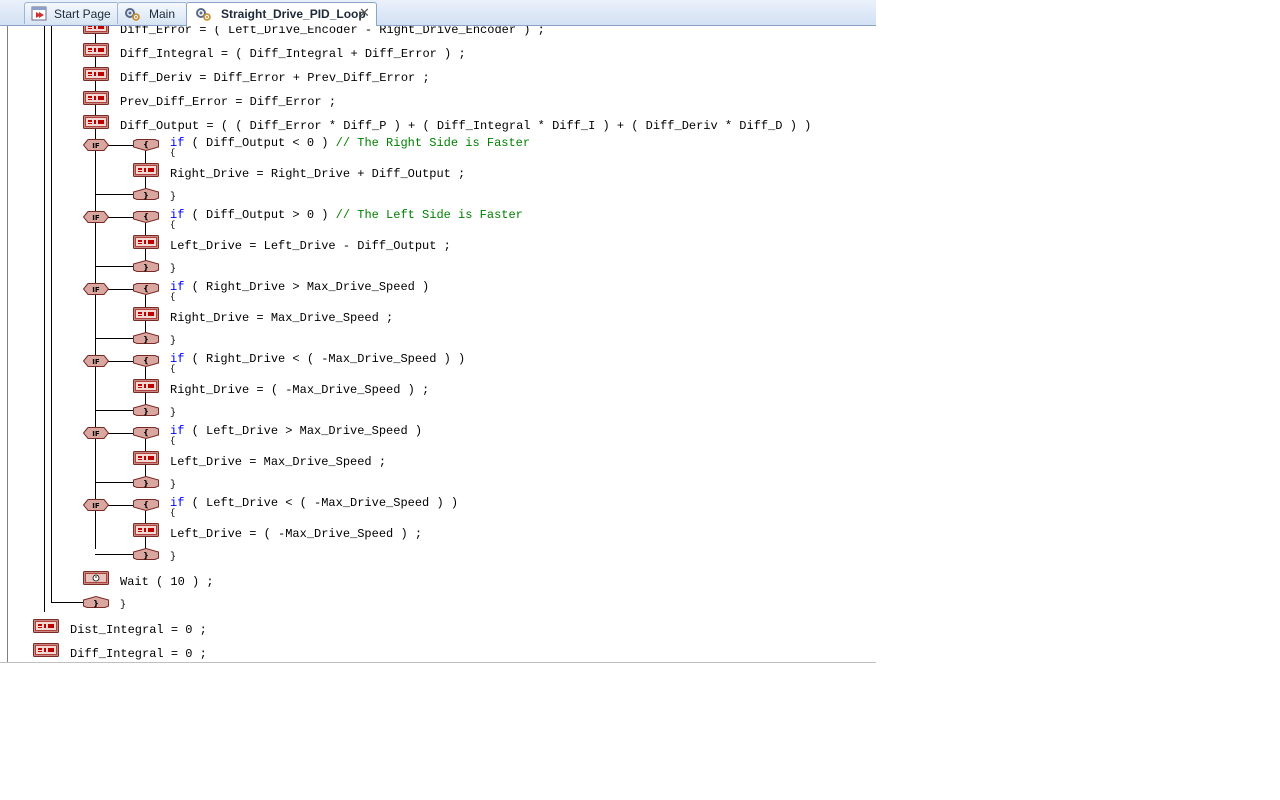 This screenshot has height=800, width=1280. What do you see at coordinates (167, 582) in the screenshot?
I see `code-line: Wait ( 10 ) ;` at bounding box center [167, 582].